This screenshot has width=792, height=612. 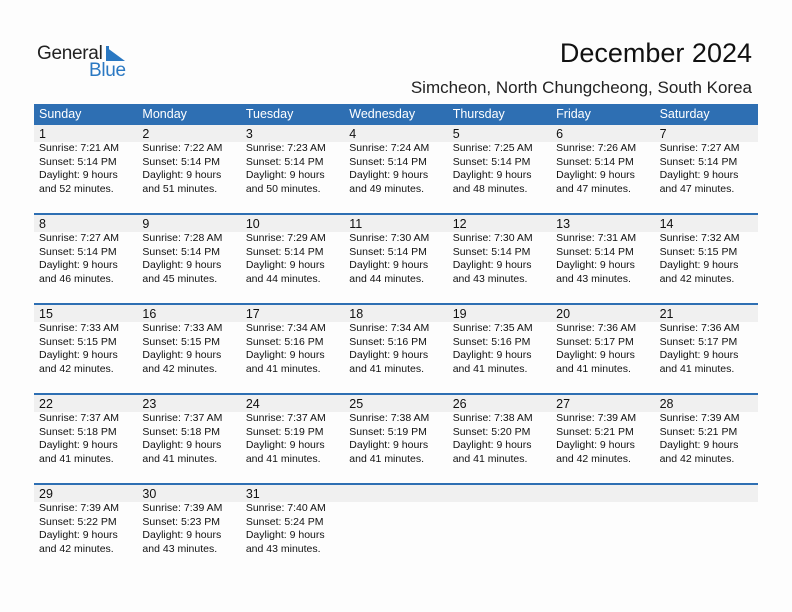 What do you see at coordinates (386, 188) in the screenshot?
I see `minutes-text: and 49 minutes.` at bounding box center [386, 188].